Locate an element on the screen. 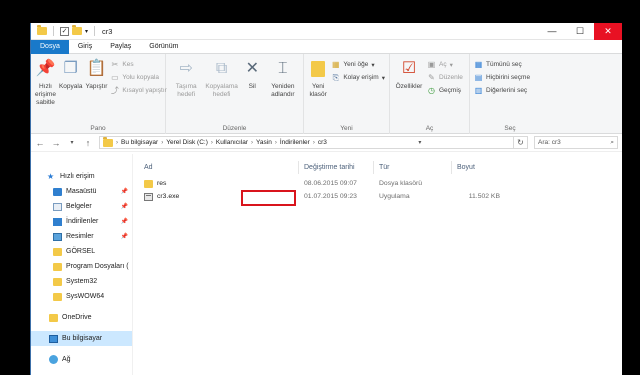 This screenshot has height=375, width=640. tab-dosya: Dosya is located at coordinates (50, 46).